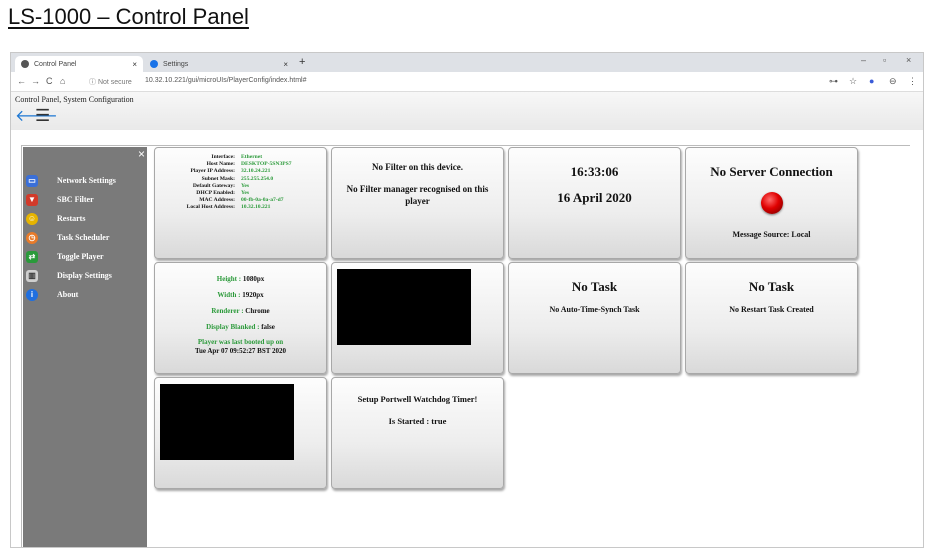  I want to click on network-row: Subnet Mask: 255.255.254.0, so click(237, 178).